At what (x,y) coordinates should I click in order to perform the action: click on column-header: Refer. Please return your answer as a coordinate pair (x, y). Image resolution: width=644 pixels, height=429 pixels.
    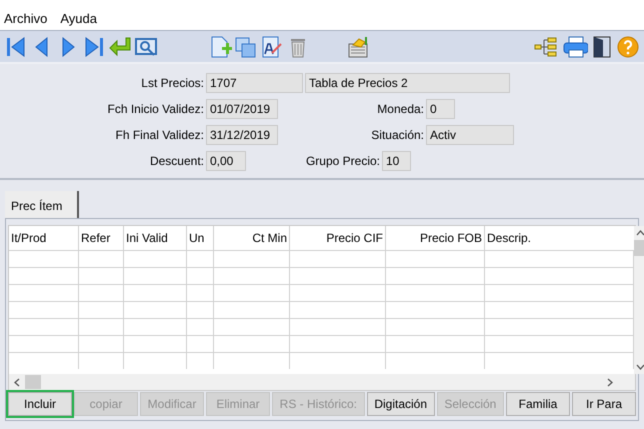
    Looking at the image, I should click on (101, 238).